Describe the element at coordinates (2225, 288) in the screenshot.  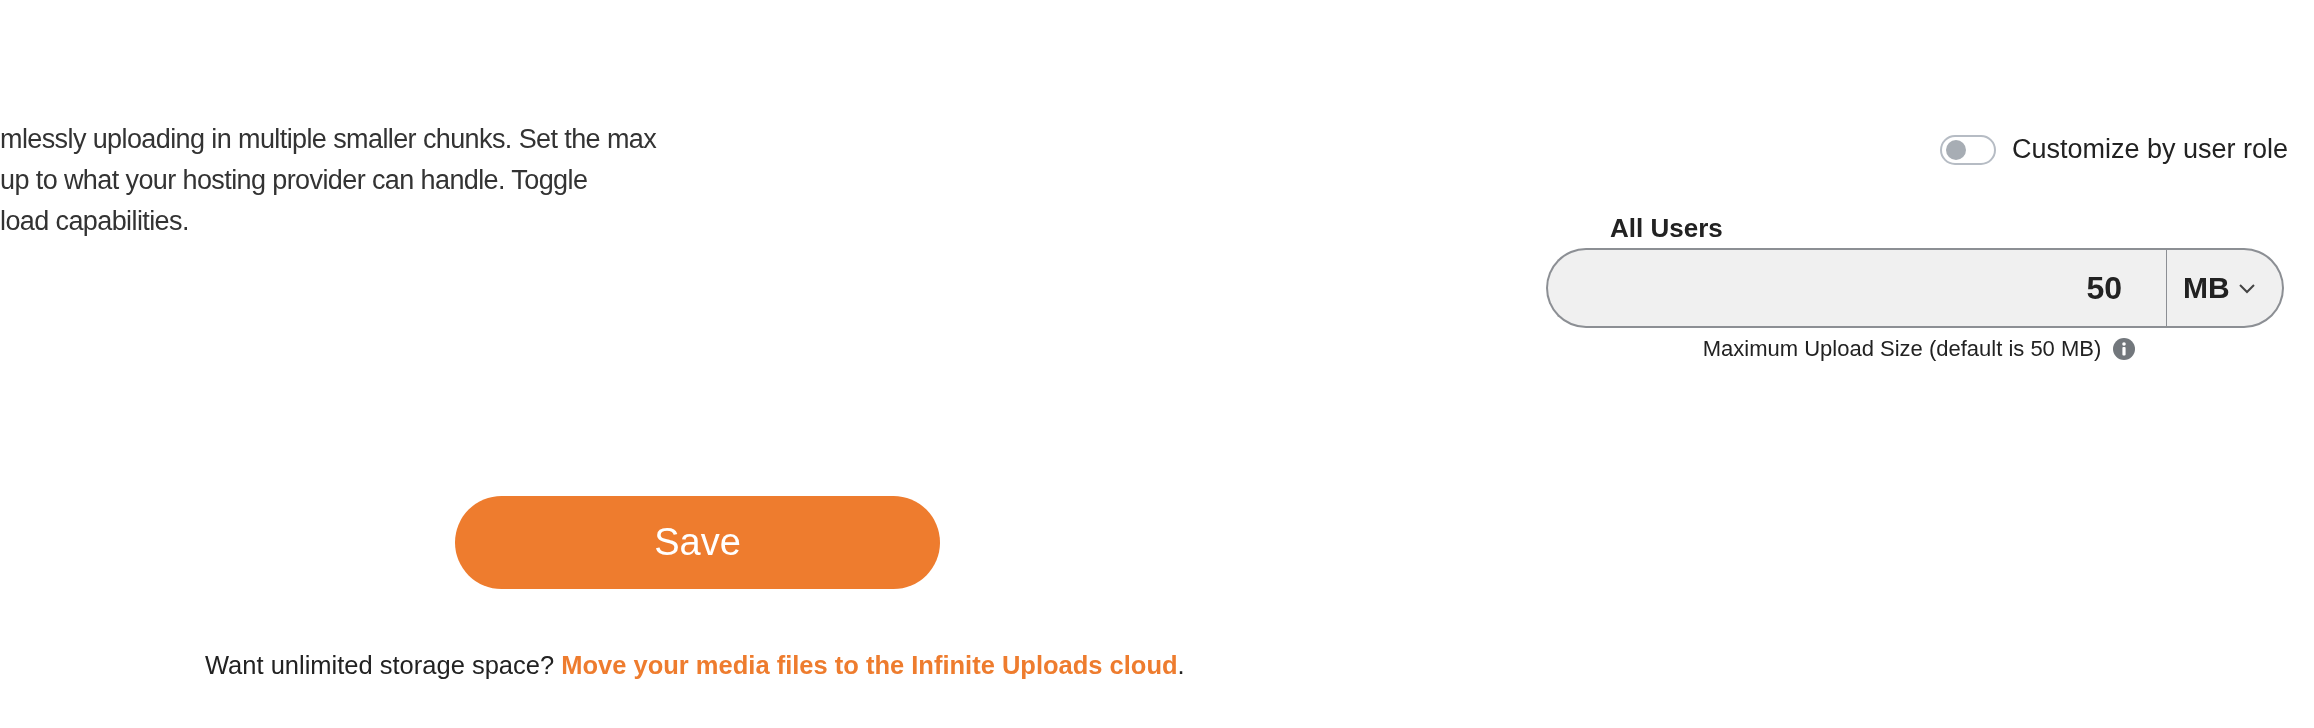
I see `unit-dropdown: MB` at that location.